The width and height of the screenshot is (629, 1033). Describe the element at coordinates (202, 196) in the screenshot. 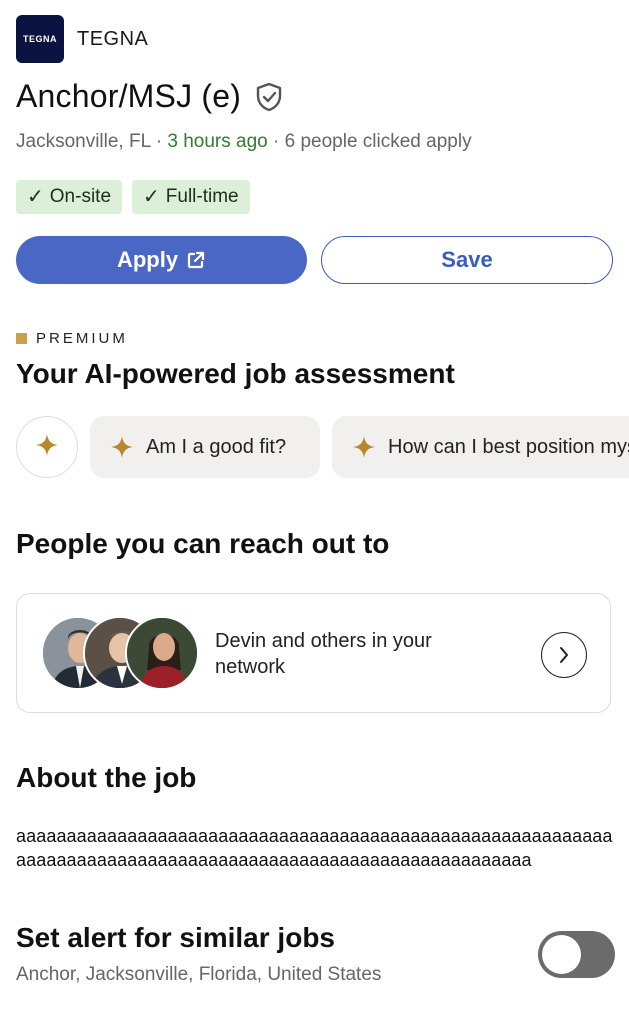

I see `chip-label: Full-time` at that location.